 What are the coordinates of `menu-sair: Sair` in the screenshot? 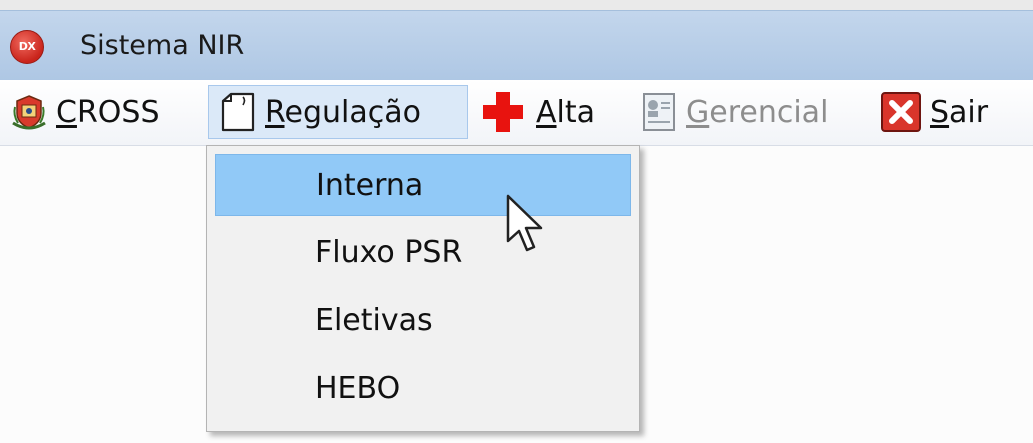 It's located at (934, 112).